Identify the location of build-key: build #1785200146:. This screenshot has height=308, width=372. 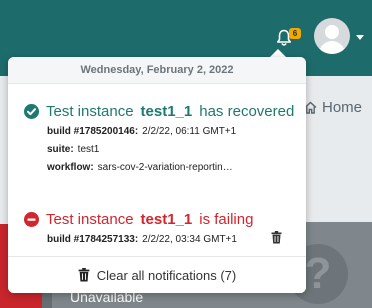
(93, 131).